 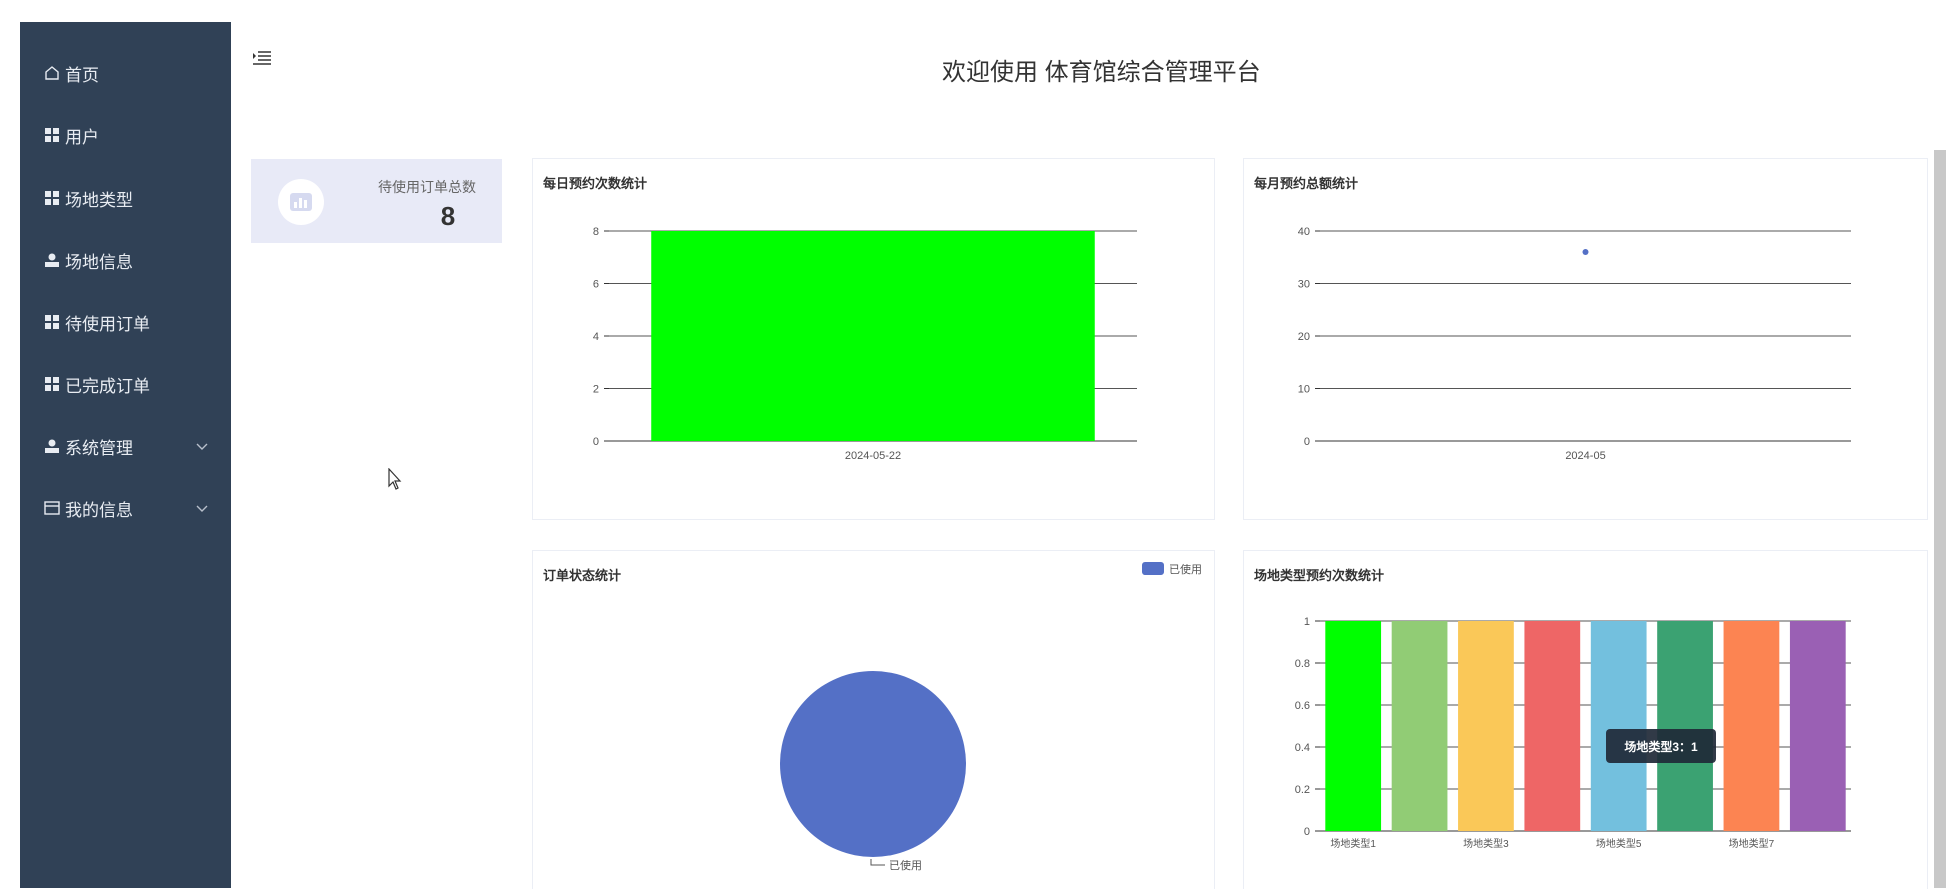 What do you see at coordinates (1153, 568) in the screenshot?
I see `legend-swatch` at bounding box center [1153, 568].